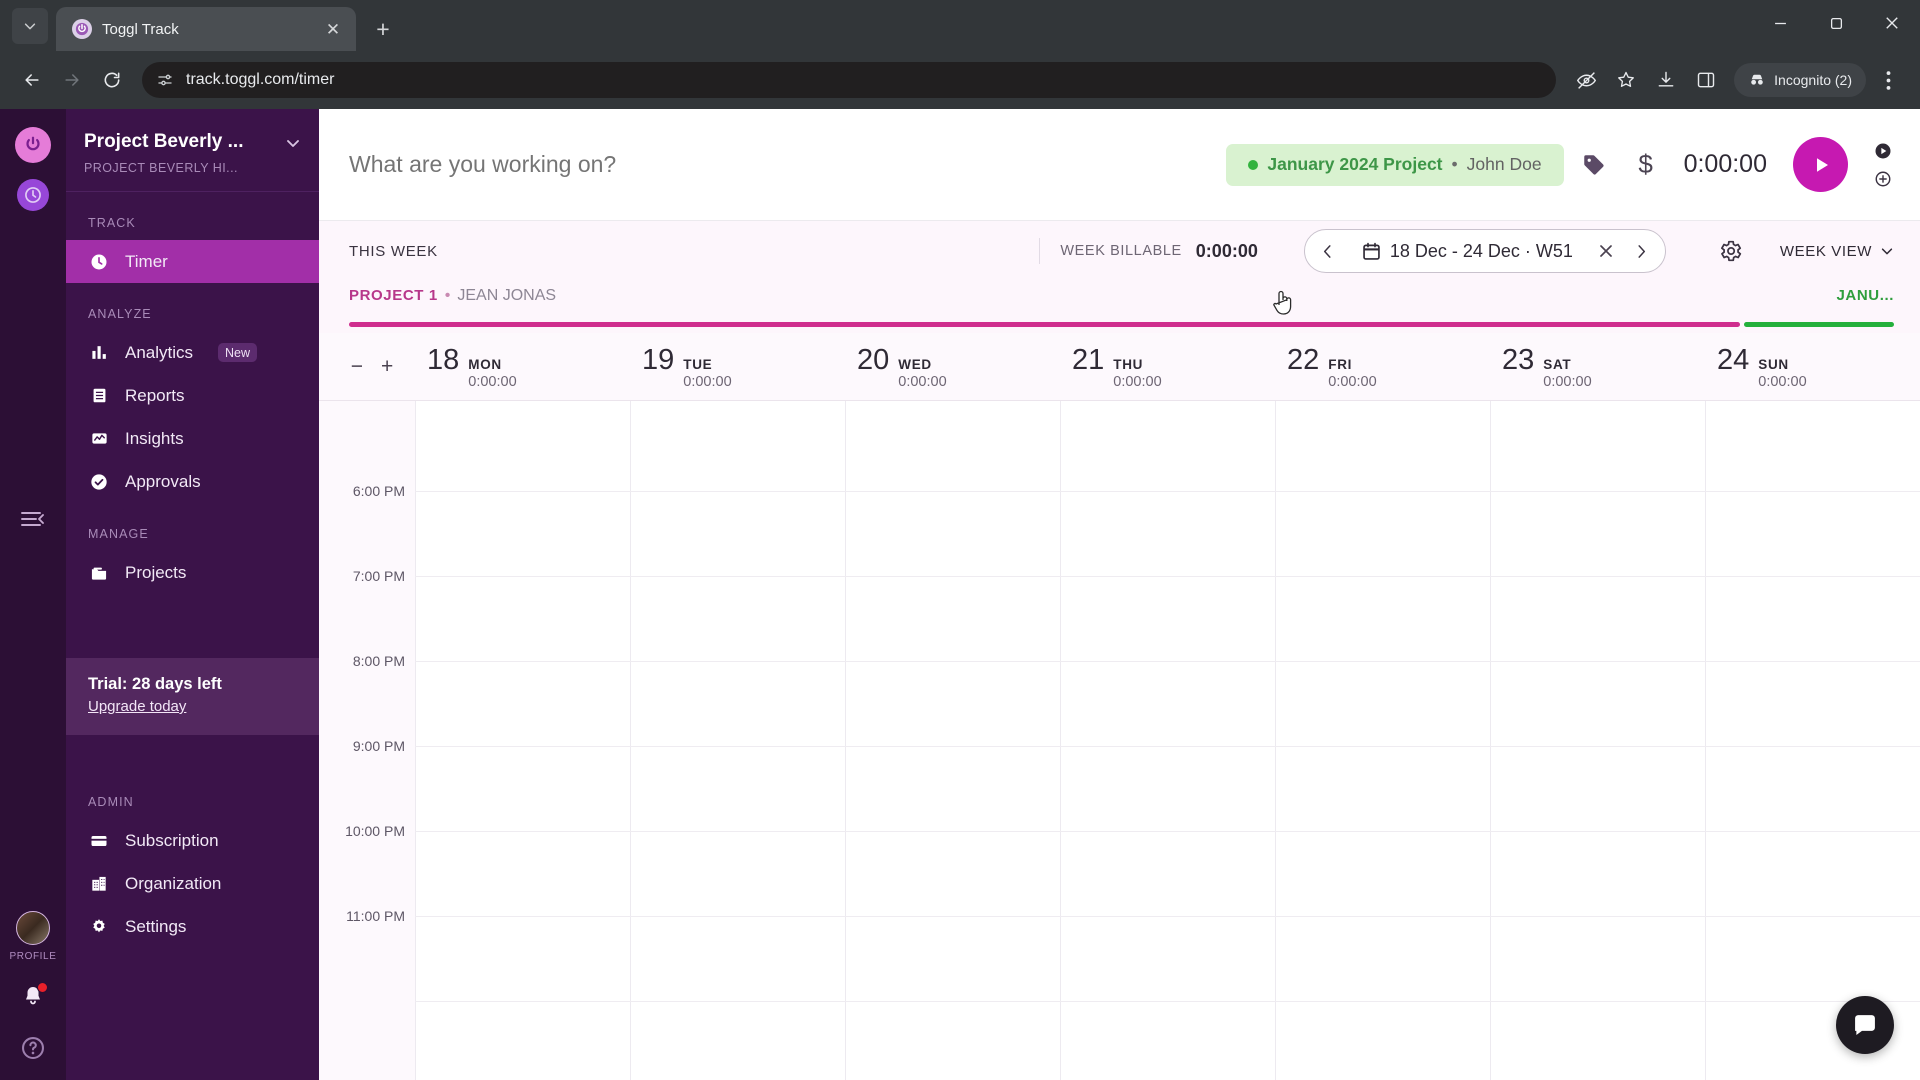 This screenshot has width=1920, height=1080. What do you see at coordinates (33, 145) in the screenshot?
I see `toggl-power-logo-icon` at bounding box center [33, 145].